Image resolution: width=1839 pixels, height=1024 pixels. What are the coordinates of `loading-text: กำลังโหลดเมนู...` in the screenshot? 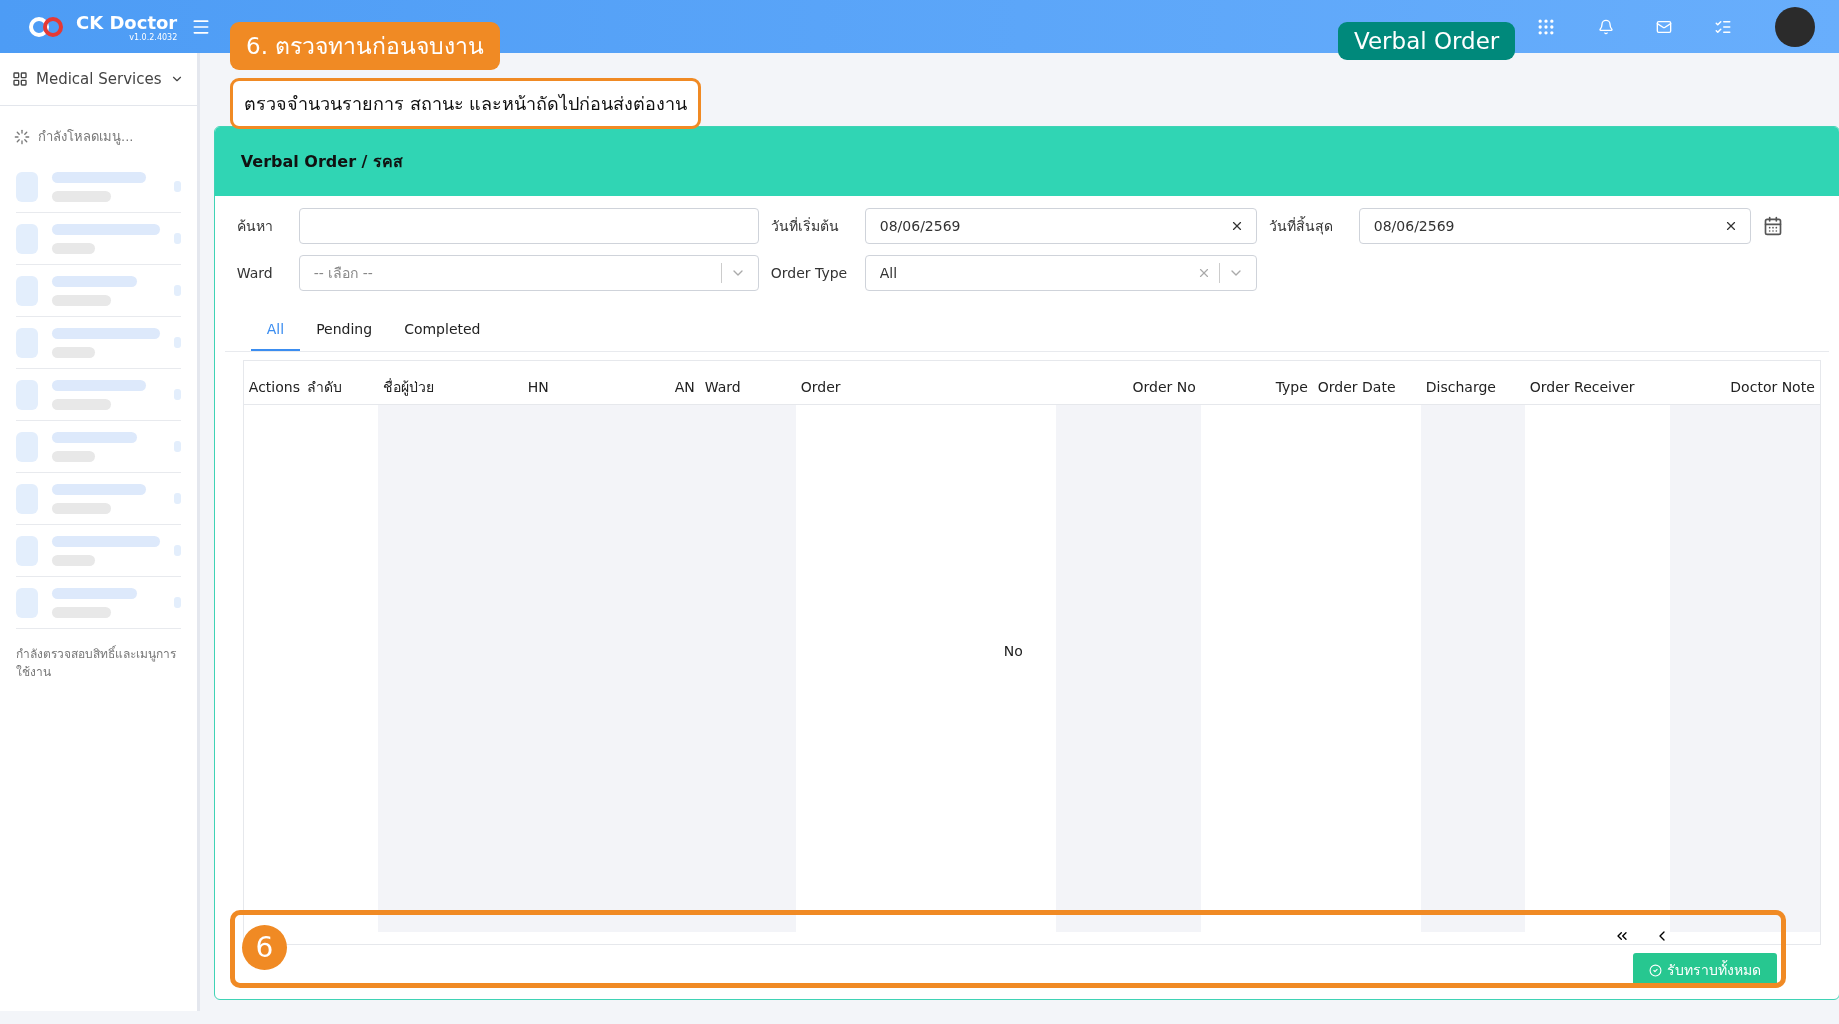 It's located at (86, 137).